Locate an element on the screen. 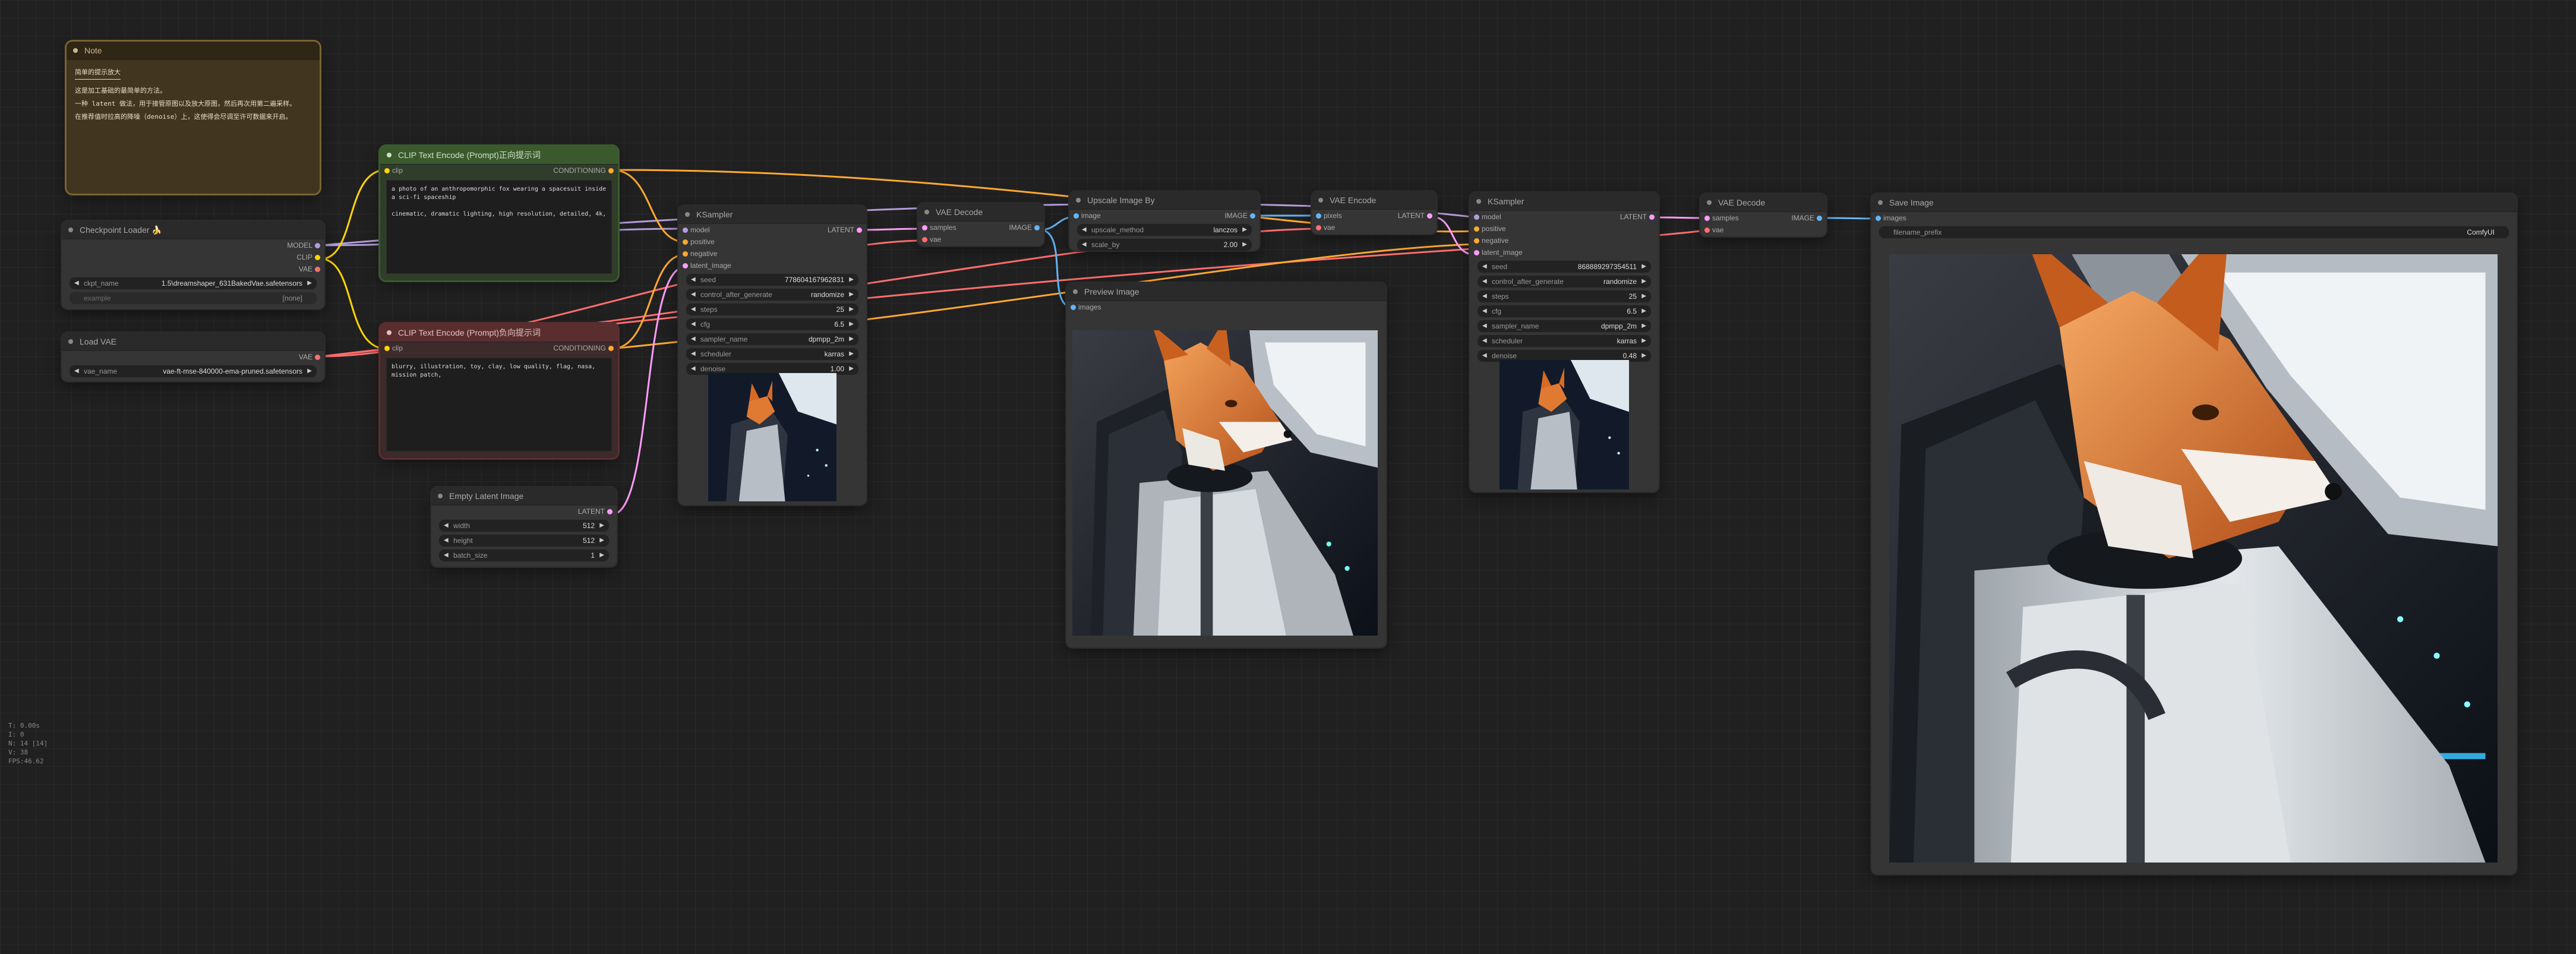 This screenshot has height=954, width=2576. output-slot-model: MODEL is located at coordinates (193, 245).